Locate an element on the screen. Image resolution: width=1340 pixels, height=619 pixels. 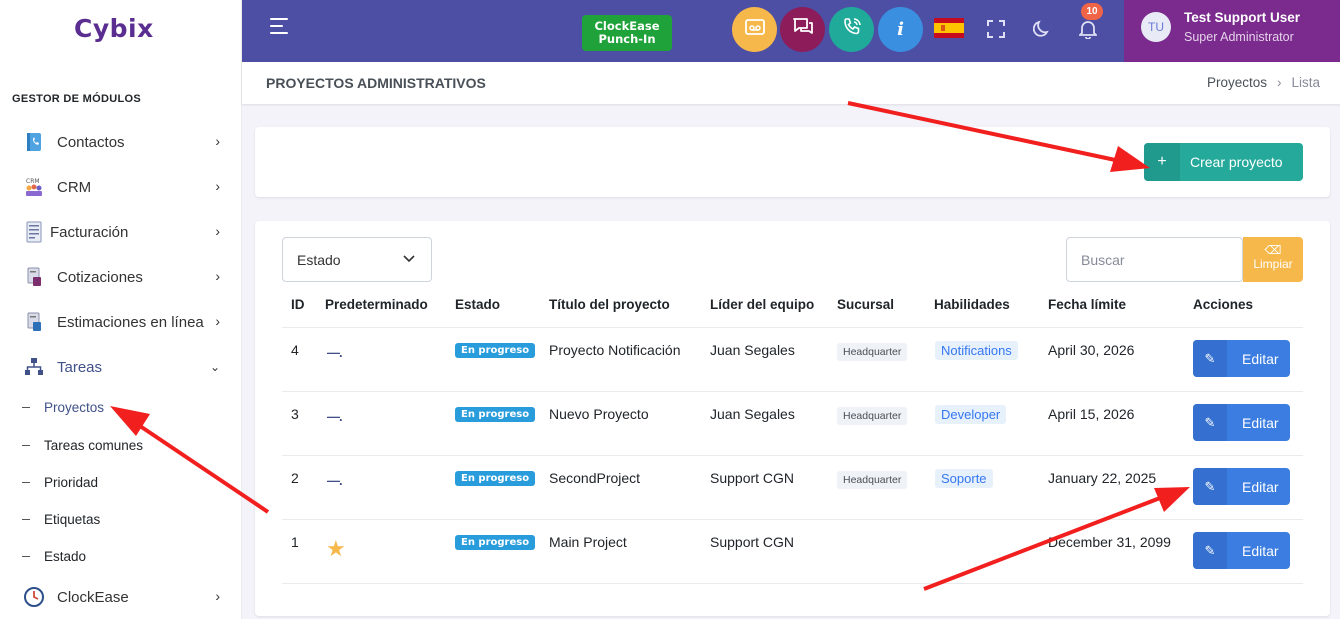
sidebar-subitem-estado: Estado is located at coordinates (54, 556).